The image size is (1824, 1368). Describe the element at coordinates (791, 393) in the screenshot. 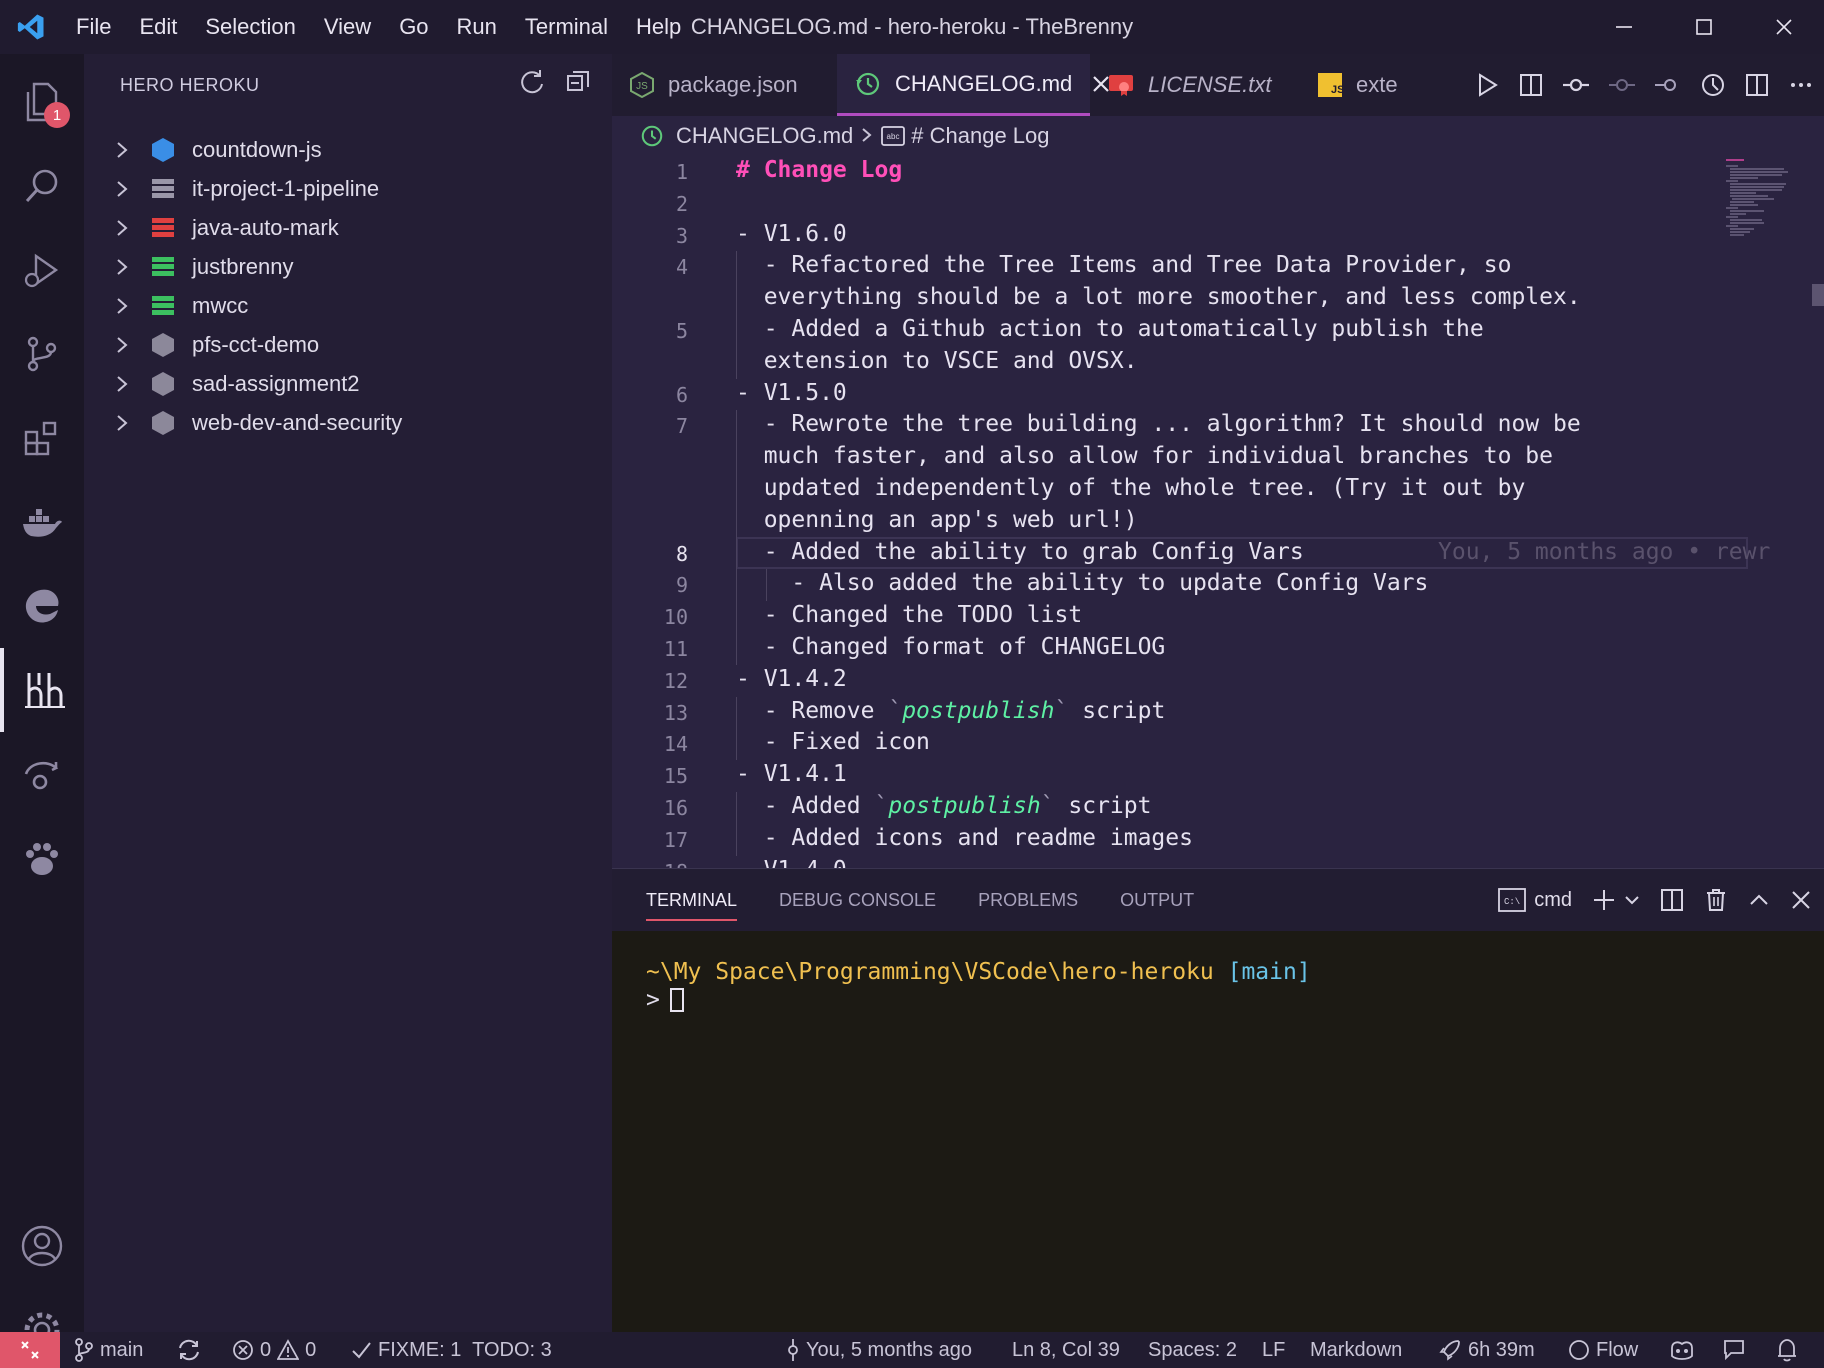

I see `code-line: - V1.5.0` at that location.